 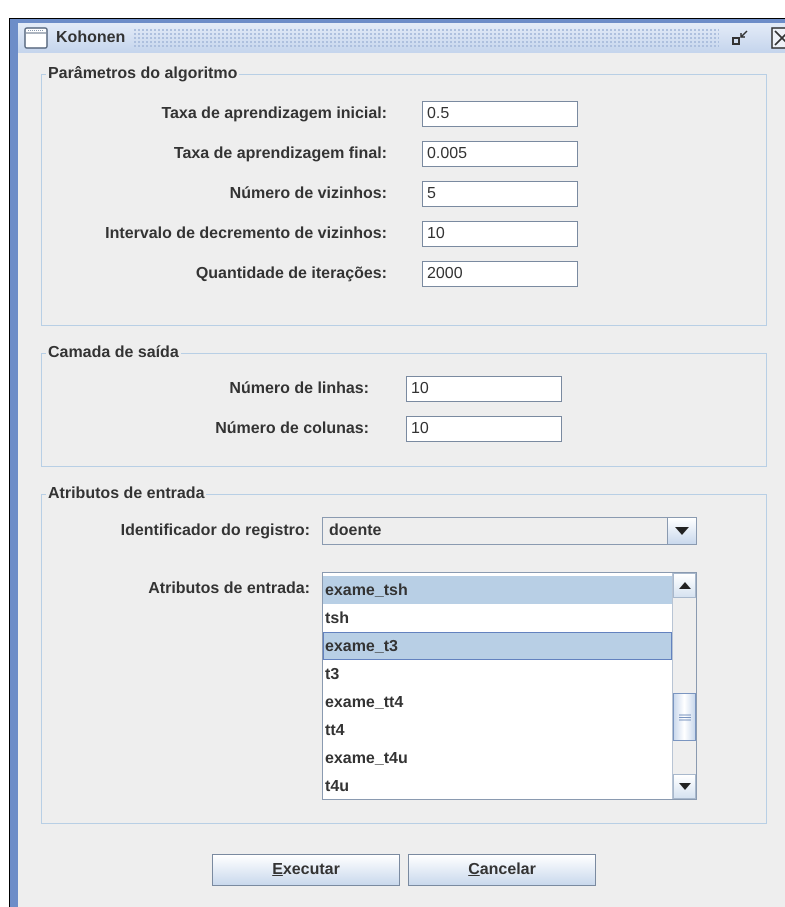 What do you see at coordinates (497, 646) in the screenshot?
I see `list-item: exame_t3` at bounding box center [497, 646].